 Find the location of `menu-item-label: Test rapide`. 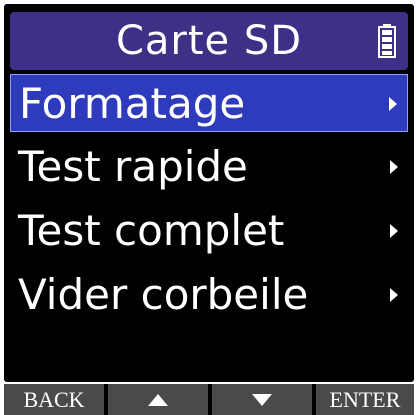

menu-item-label: Test rapide is located at coordinates (133, 166).